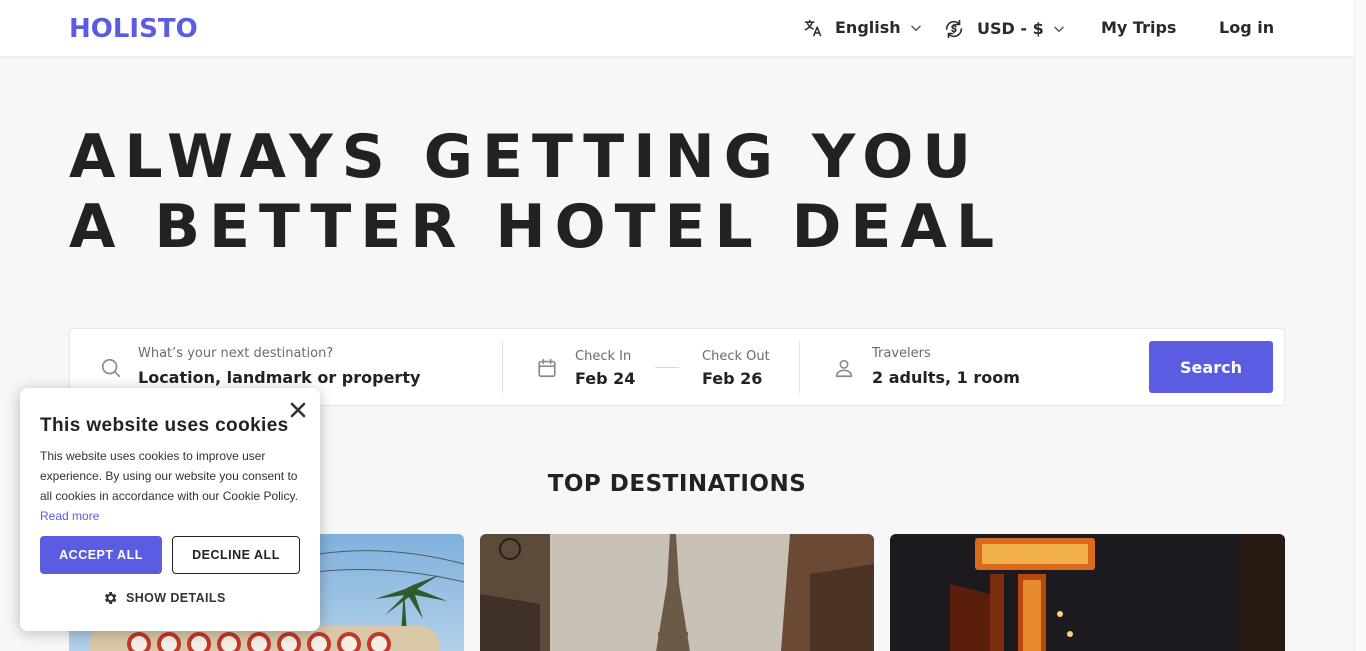  What do you see at coordinates (844, 368) in the screenshot?
I see `person-icon` at bounding box center [844, 368].